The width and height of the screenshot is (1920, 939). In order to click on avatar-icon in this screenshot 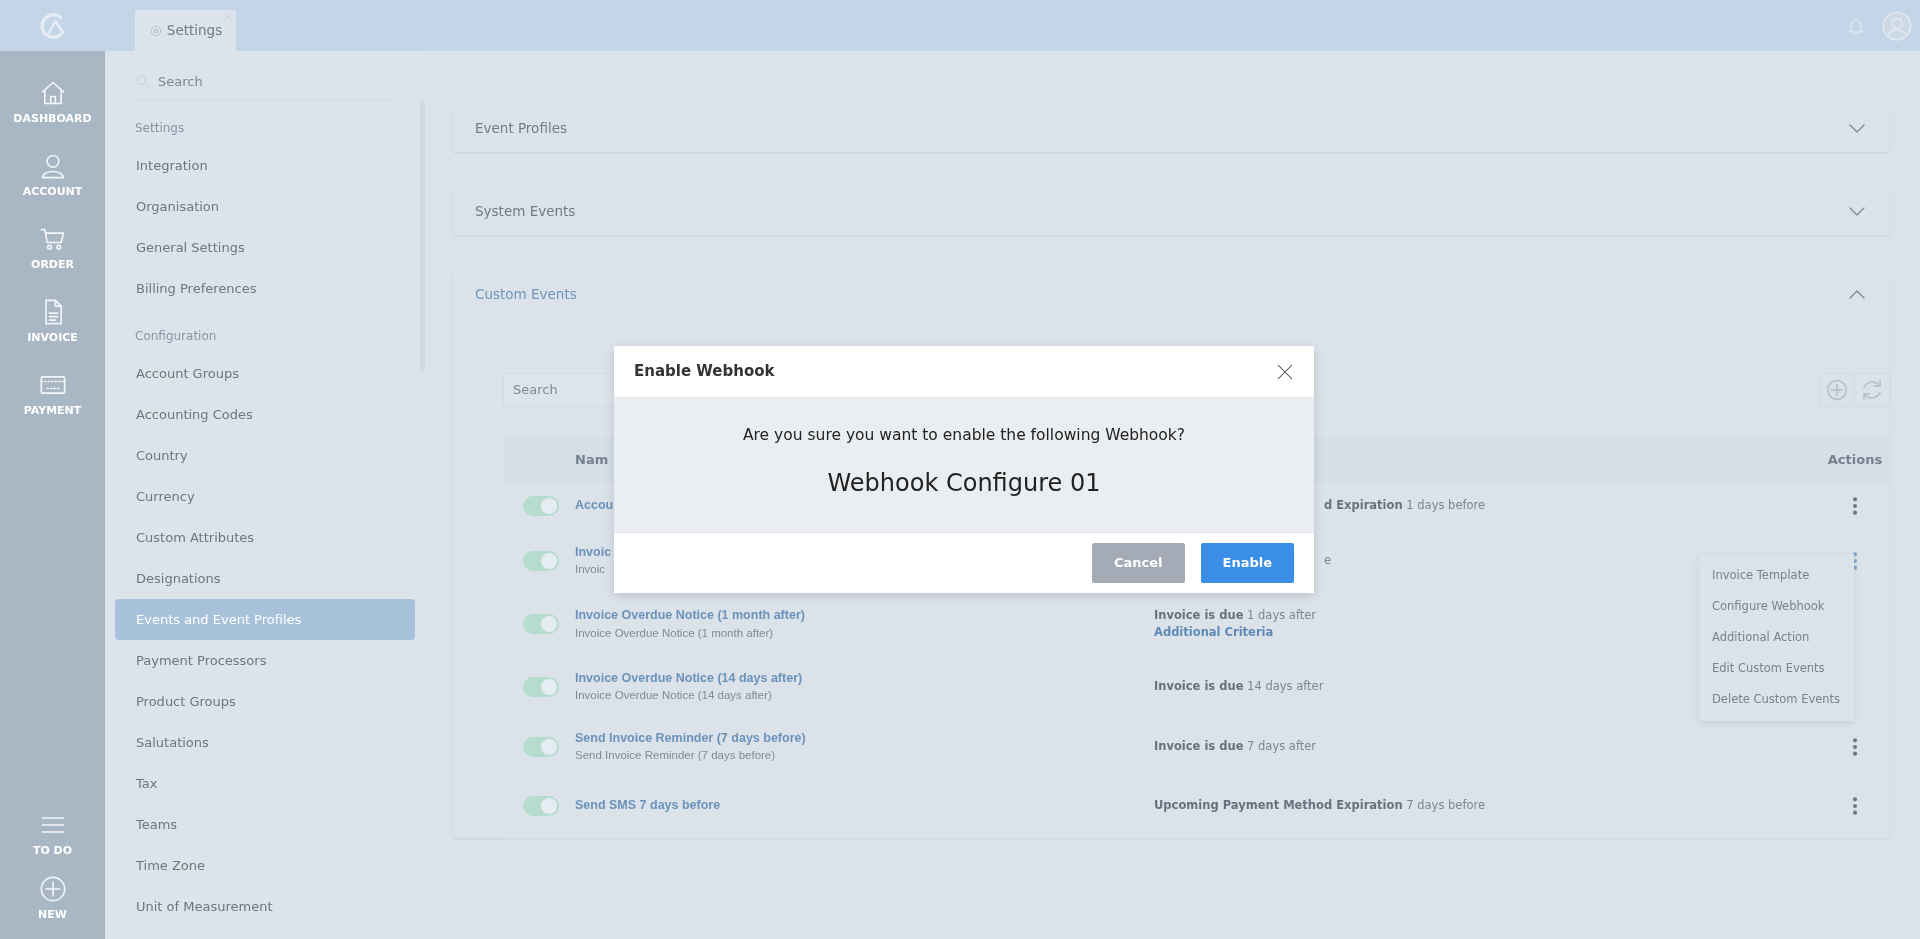, I will do `click(1897, 25)`.